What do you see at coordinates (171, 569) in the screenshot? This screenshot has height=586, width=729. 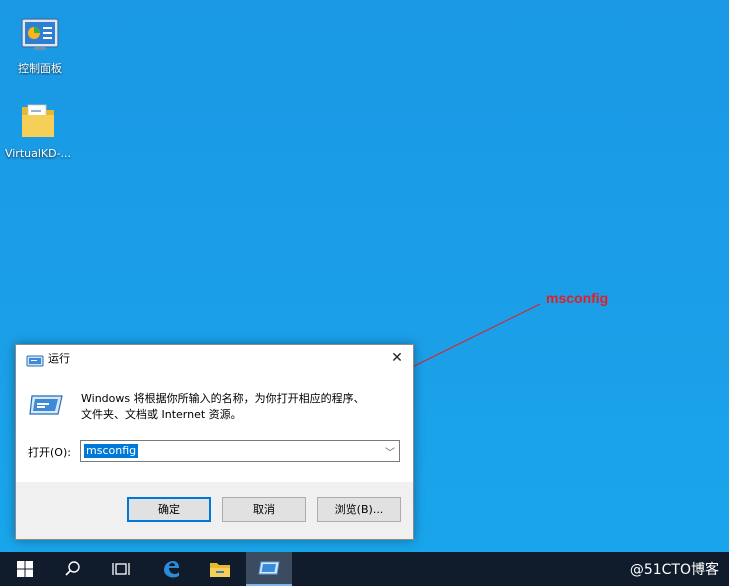 I see `edge-icon` at bounding box center [171, 569].